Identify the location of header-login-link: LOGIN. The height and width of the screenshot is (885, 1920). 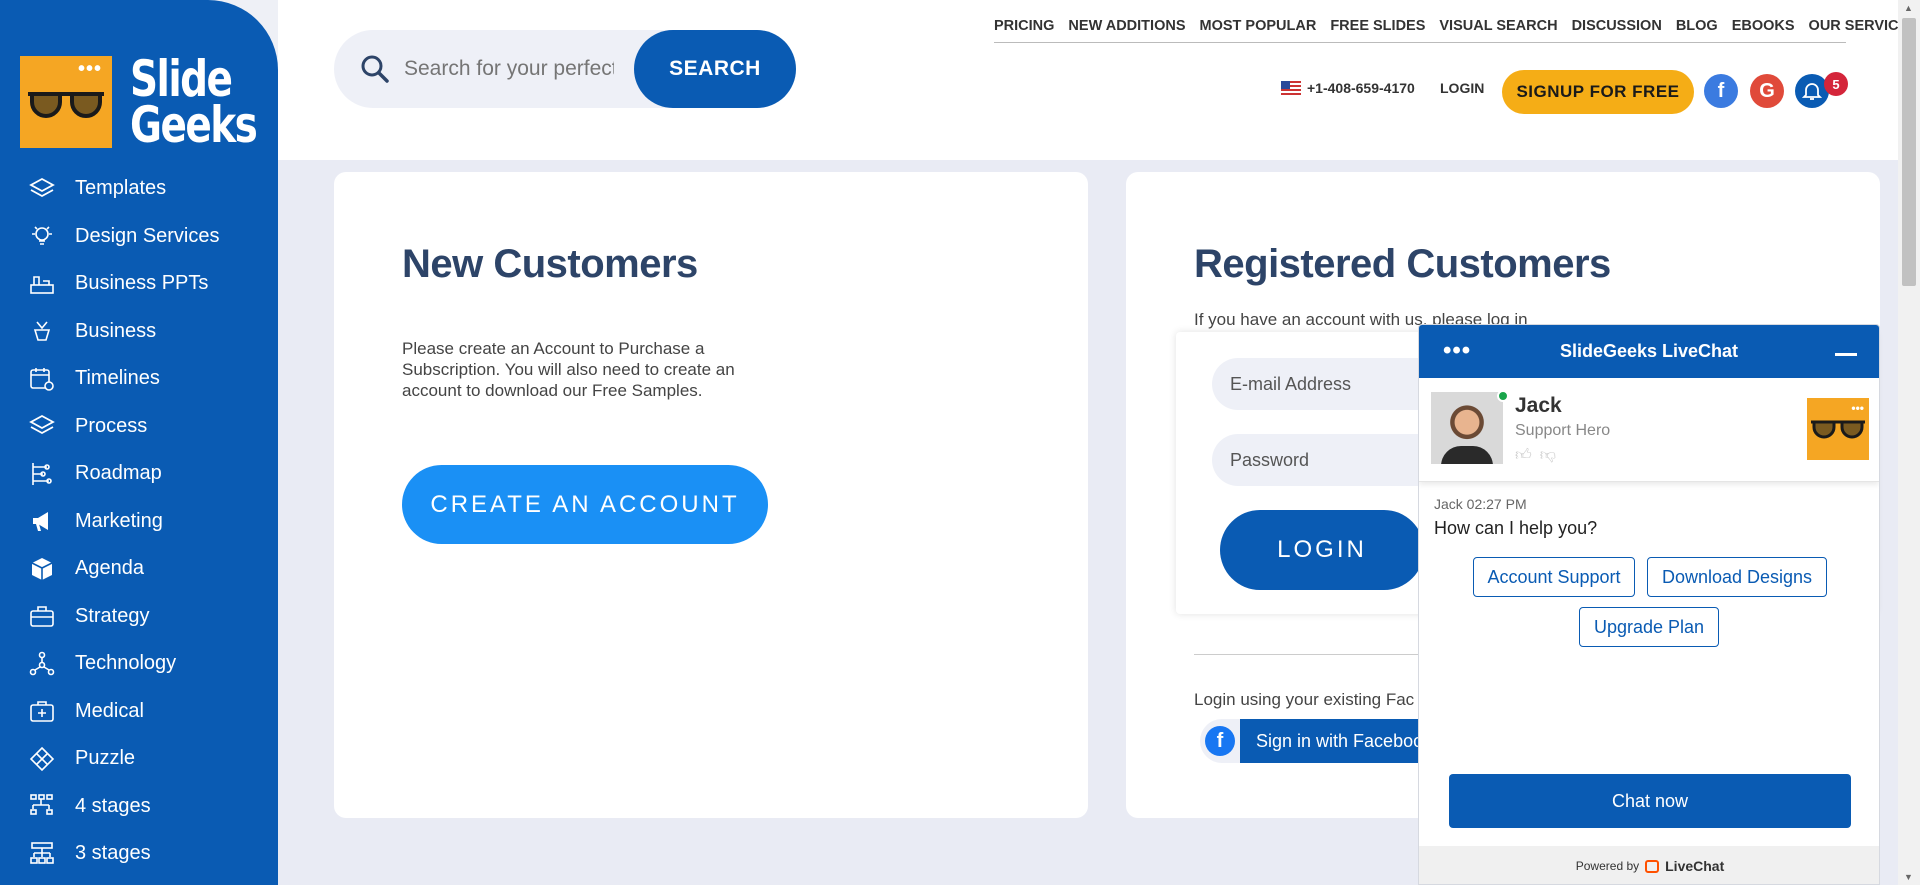
(1462, 88).